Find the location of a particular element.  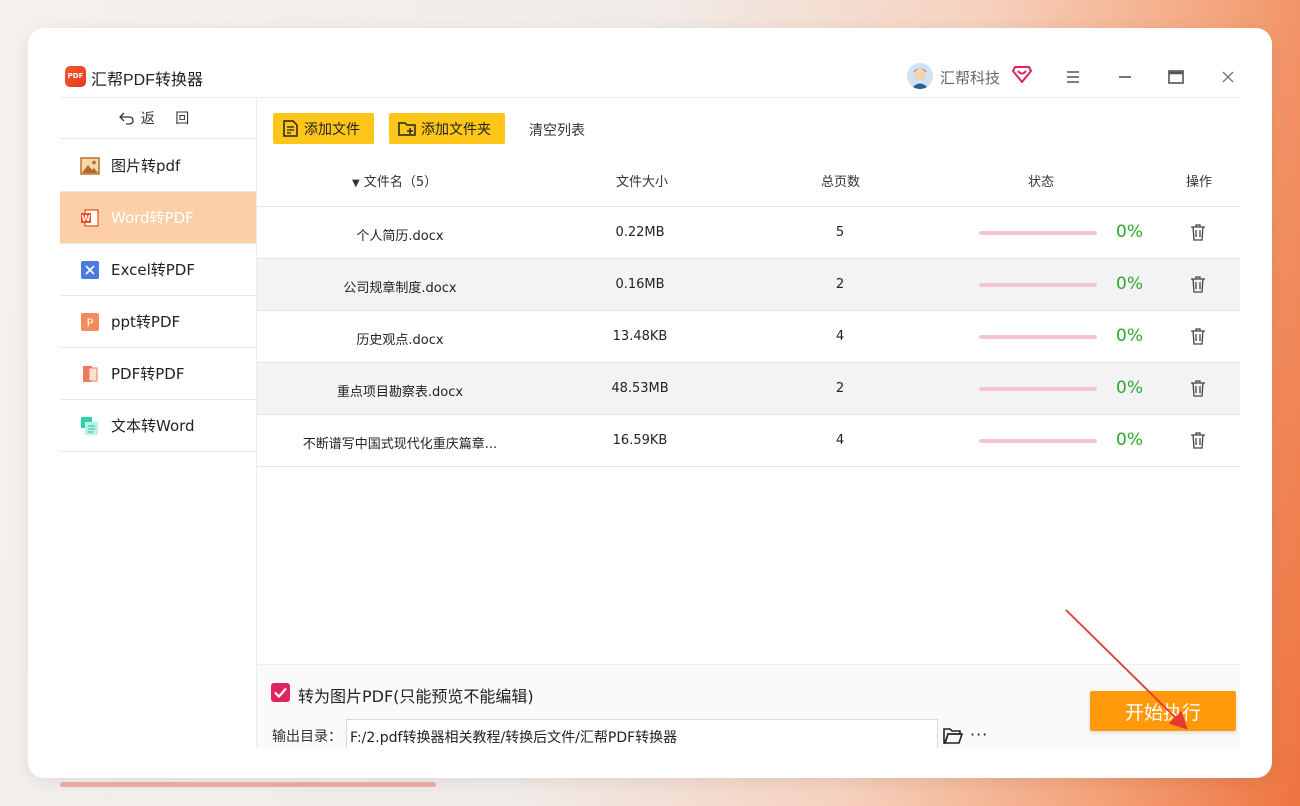

sidebar-item-text-to-word: 文本转Word is located at coordinates (158, 426).